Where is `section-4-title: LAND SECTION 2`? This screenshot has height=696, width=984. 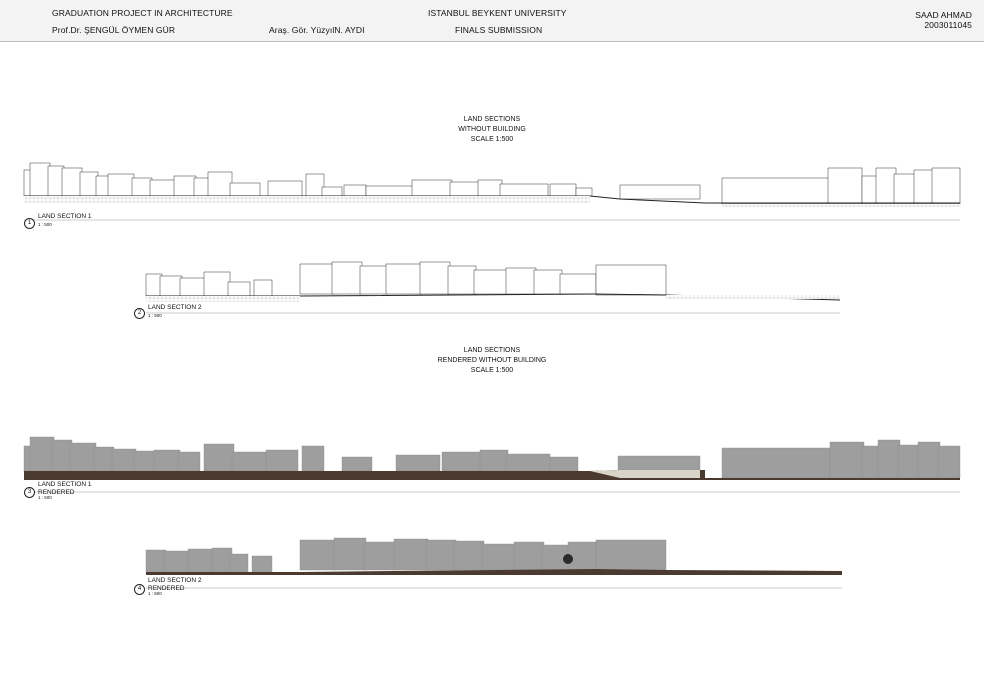 section-4-title: LAND SECTION 2 is located at coordinates (175, 580).